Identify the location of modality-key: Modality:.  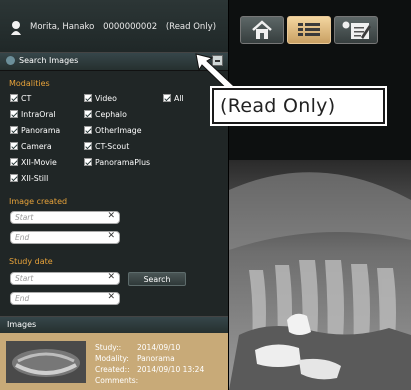
(112, 358).